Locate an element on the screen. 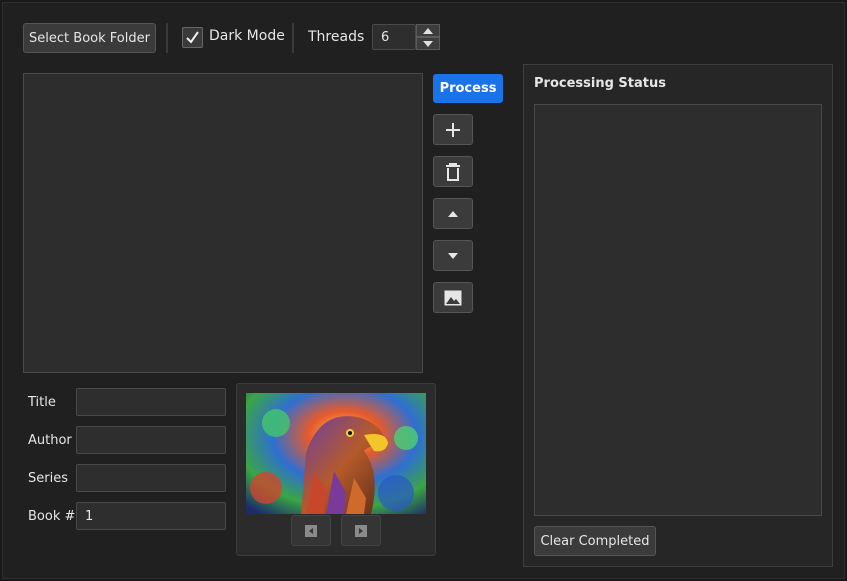 This screenshot has height=581, width=847. move-down-button is located at coordinates (453, 255).